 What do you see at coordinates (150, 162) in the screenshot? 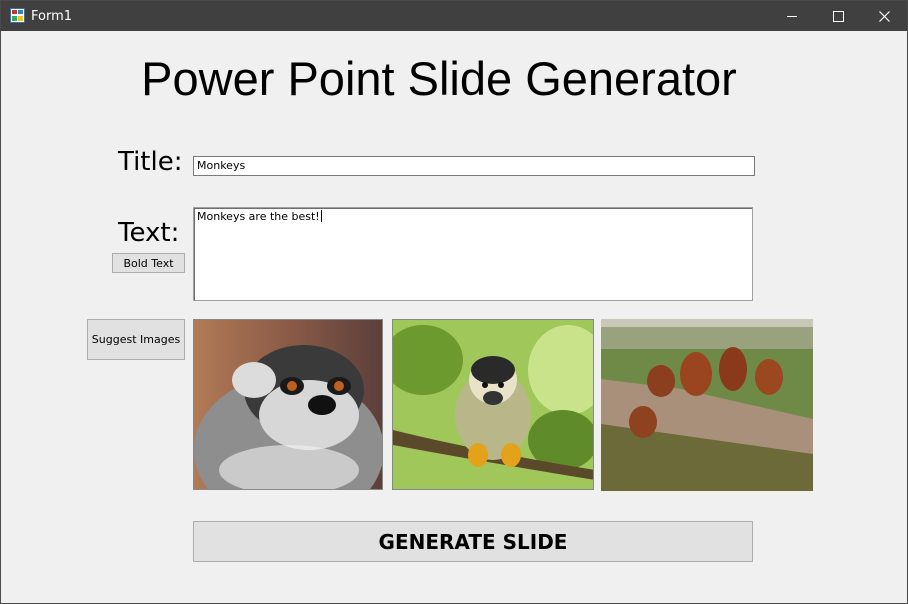
I see `title-label: Title:` at bounding box center [150, 162].